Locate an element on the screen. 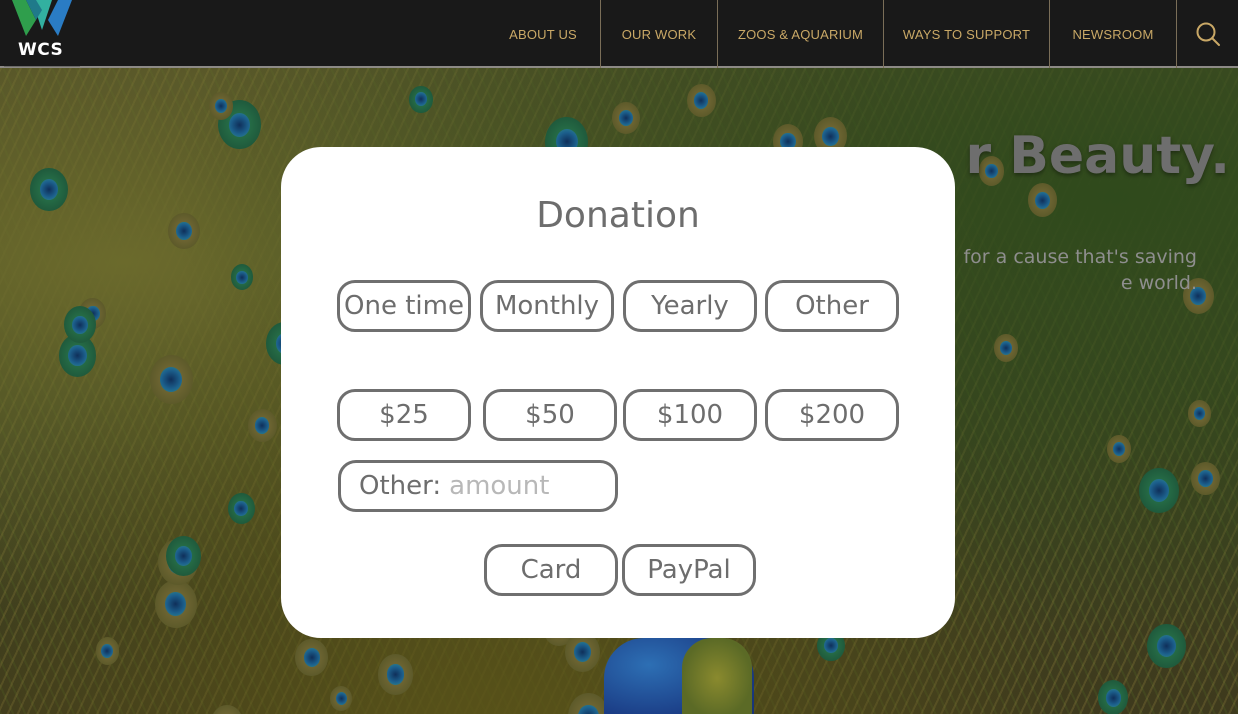 This screenshot has height=714, width=1238. frequency-one-time-button: One time is located at coordinates (404, 306).